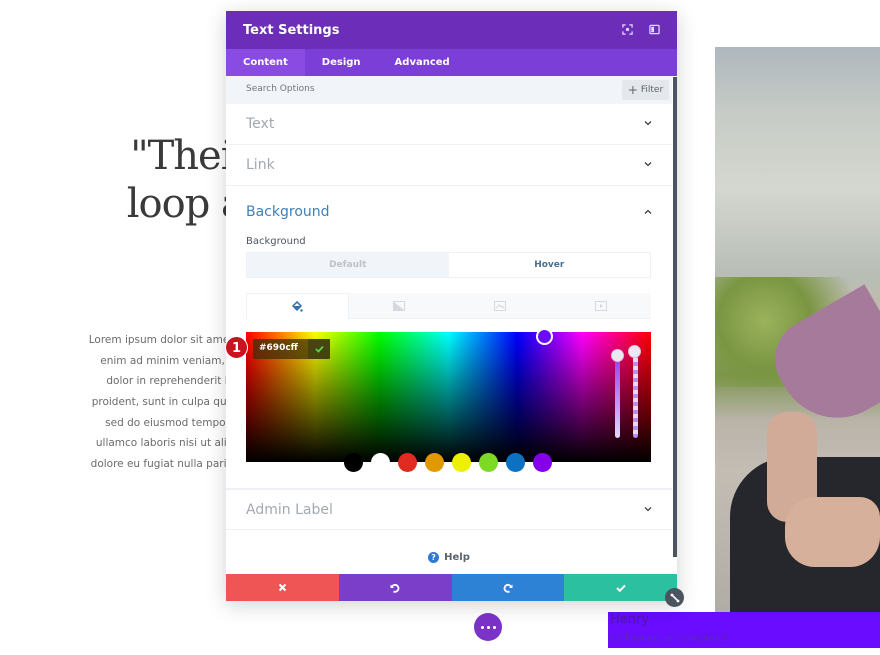 This screenshot has height=655, width=880. I want to click on hue-slider-knob, so click(617, 355).